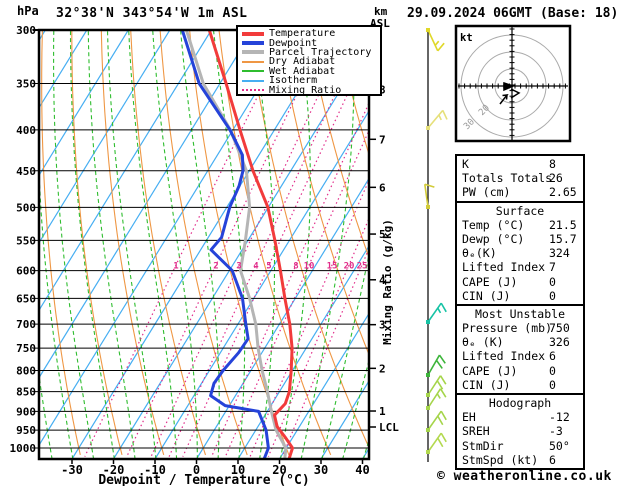 Image resolution: width=629 pixels, height=486 pixels. Describe the element at coordinates (26, 240) in the screenshot. I see `pressure-tick-label: 550` at that location.